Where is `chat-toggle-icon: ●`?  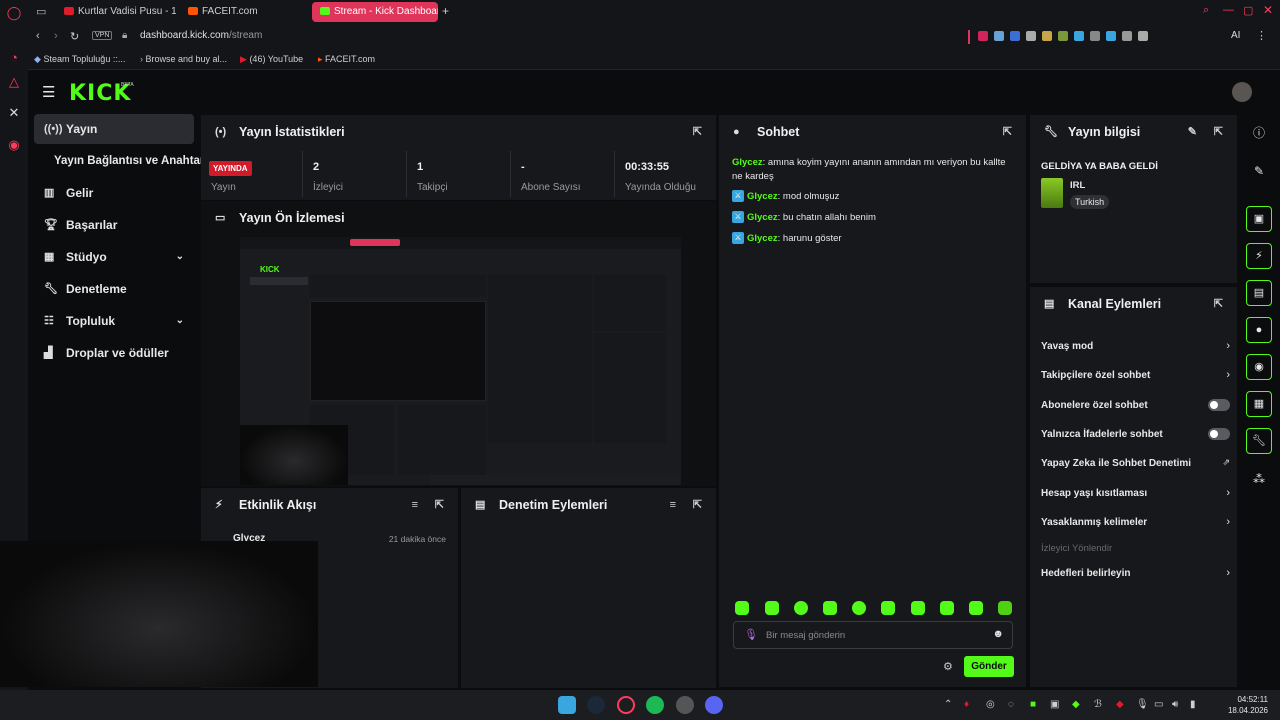 chat-toggle-icon: ● is located at coordinates (1259, 330).